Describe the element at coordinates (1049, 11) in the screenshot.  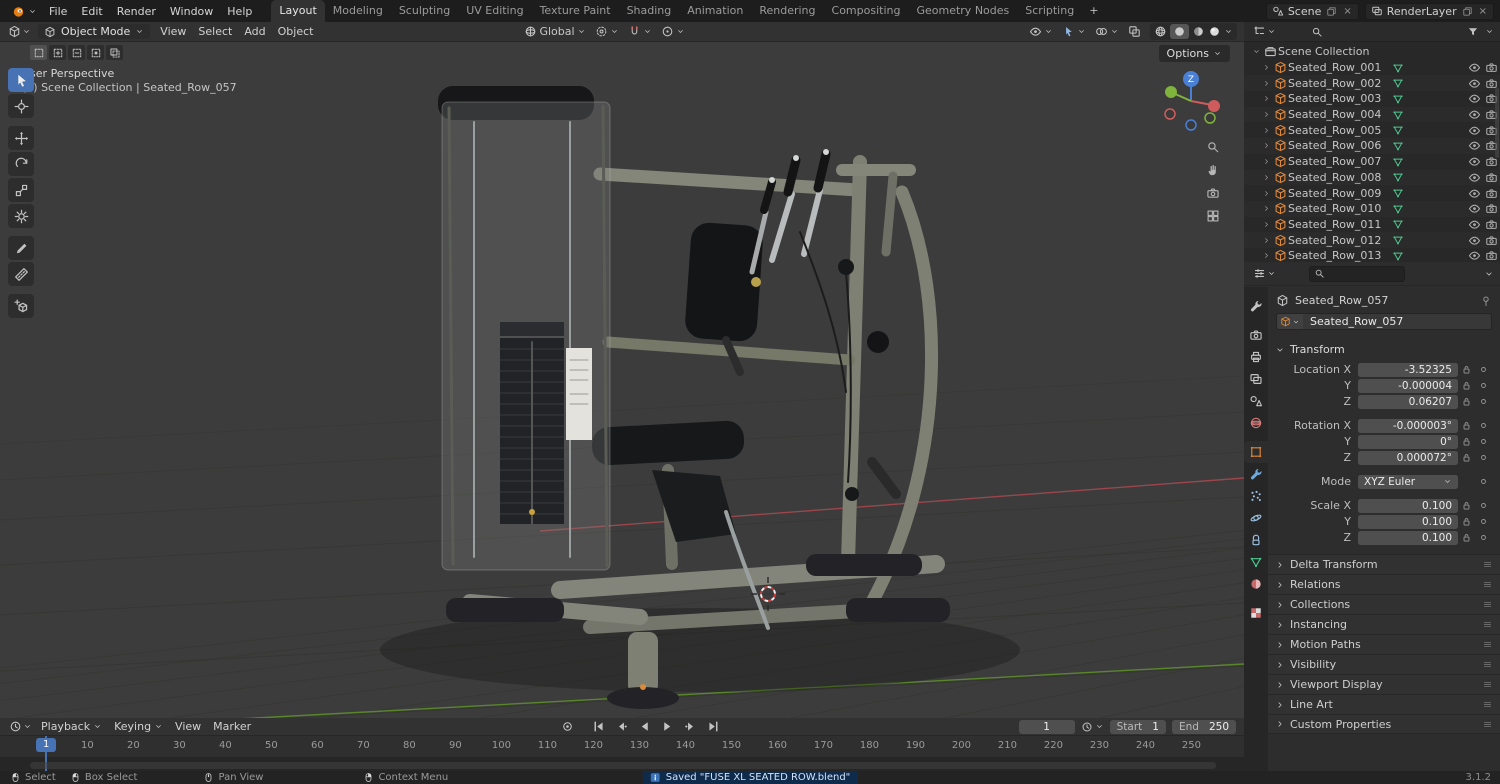
I see `workspace-tab-scripting: Scripting` at that location.